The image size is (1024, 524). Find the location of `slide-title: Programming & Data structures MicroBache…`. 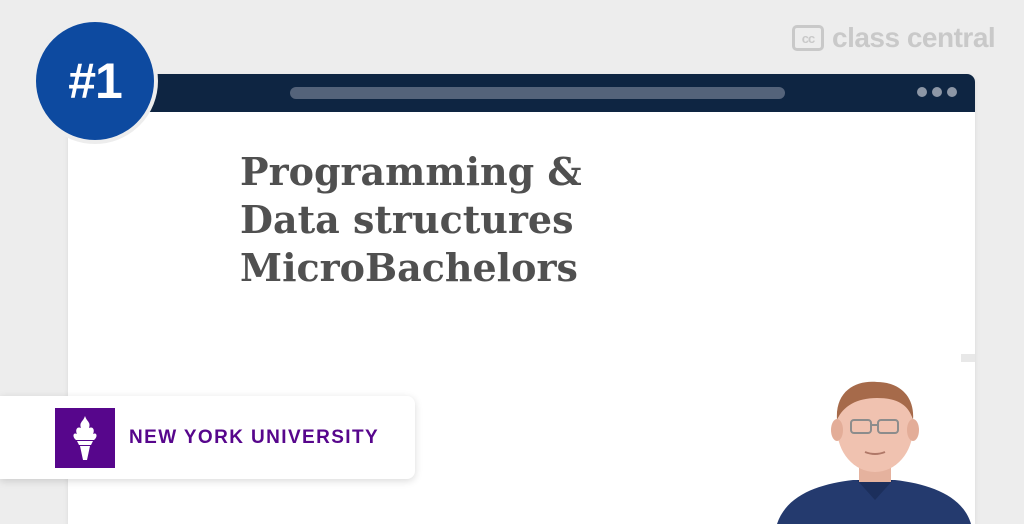

slide-title: Programming & Data structures MicroBache… is located at coordinates (411, 220).